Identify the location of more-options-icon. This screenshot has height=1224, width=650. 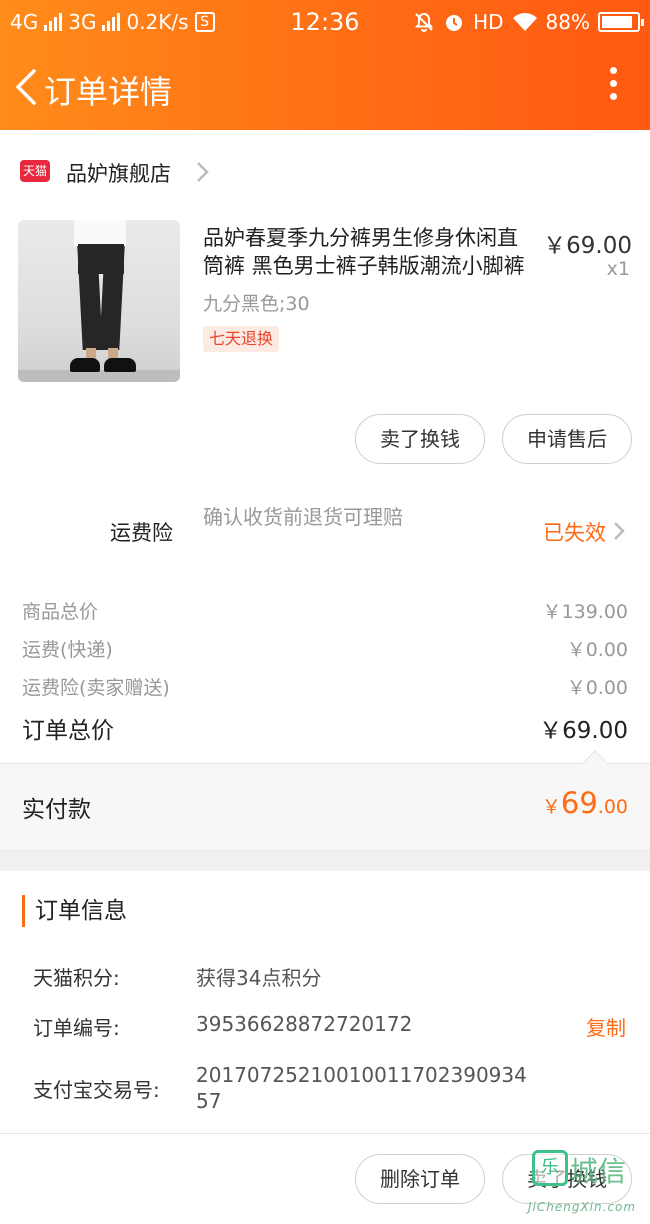
(613, 87).